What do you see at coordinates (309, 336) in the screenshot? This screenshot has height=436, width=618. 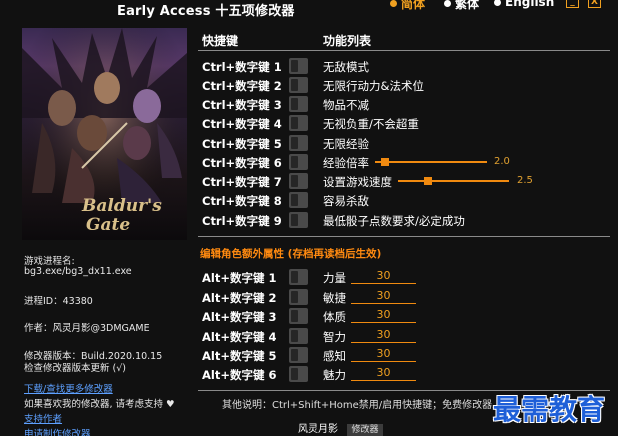 I see `attribute-row: Alt+数字键 4 智力 30` at bounding box center [309, 336].